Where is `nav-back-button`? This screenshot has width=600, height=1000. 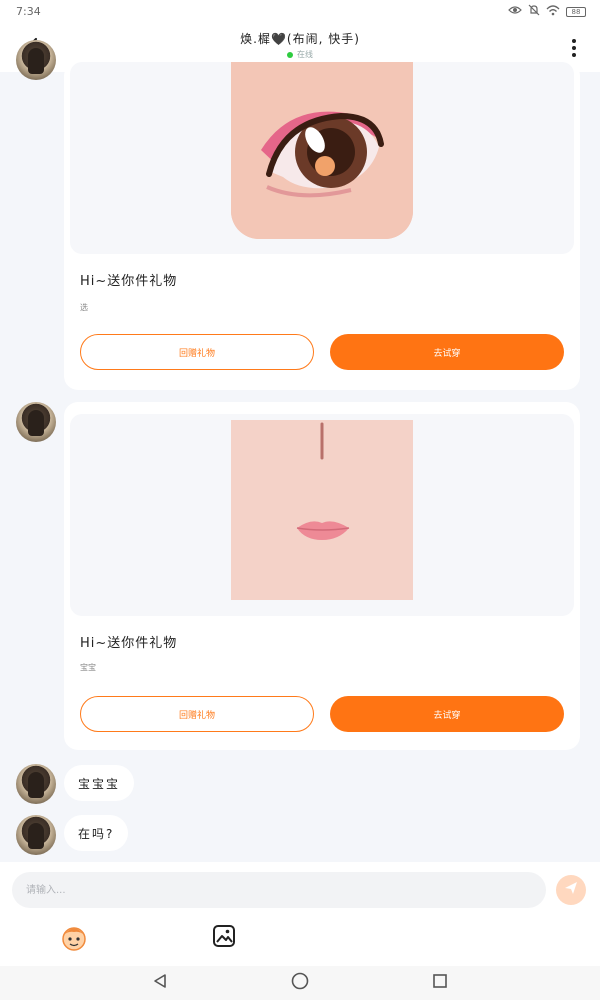 nav-back-button is located at coordinates (160, 983).